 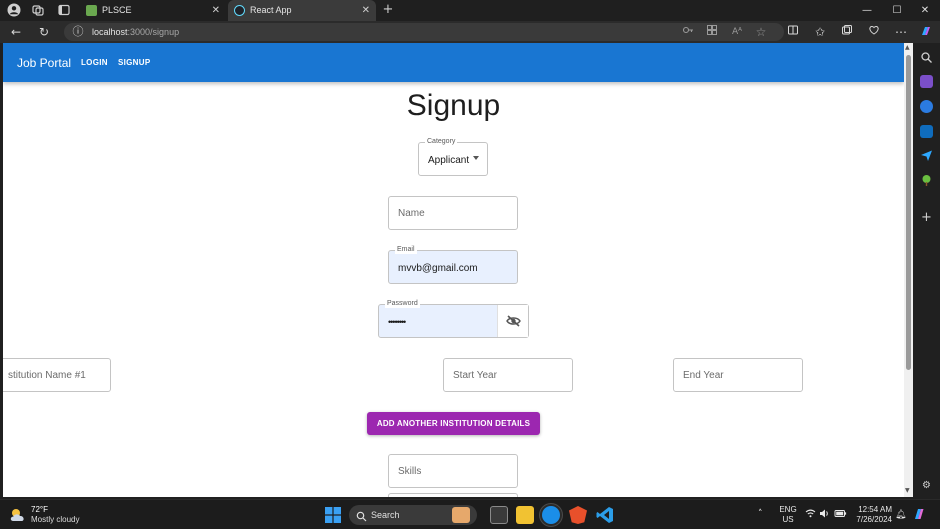 What do you see at coordinates (551, 515) in the screenshot?
I see `edge-browser-icon` at bounding box center [551, 515].